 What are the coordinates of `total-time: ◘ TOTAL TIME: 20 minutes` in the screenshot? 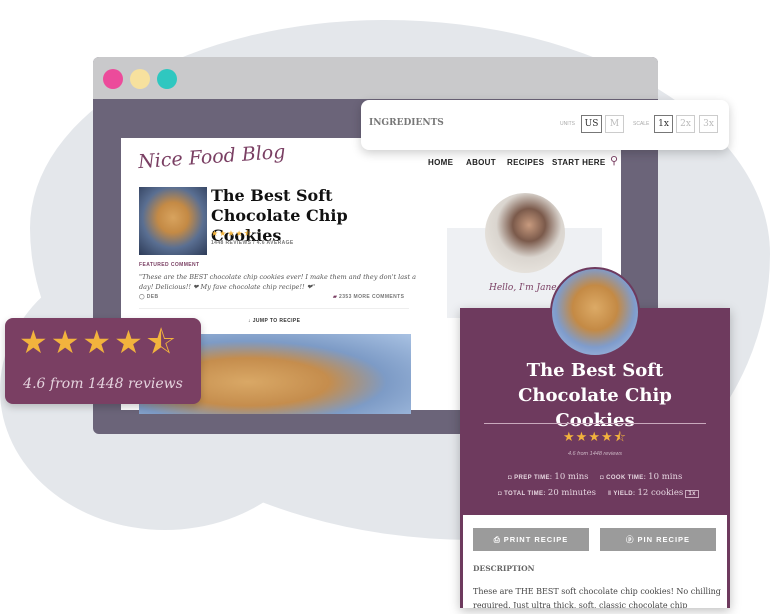 It's located at (547, 493).